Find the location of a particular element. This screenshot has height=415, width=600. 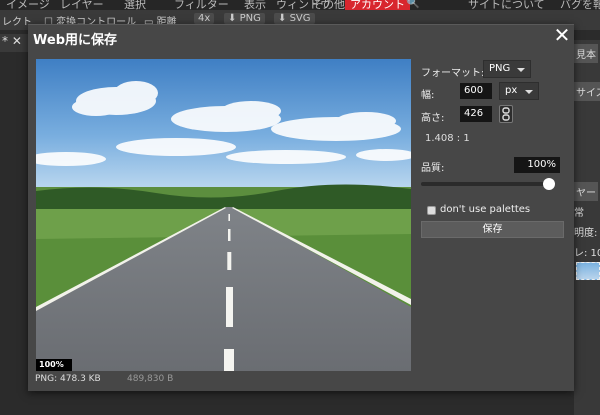

dont-use-palettes-checkbox is located at coordinates (431, 210).